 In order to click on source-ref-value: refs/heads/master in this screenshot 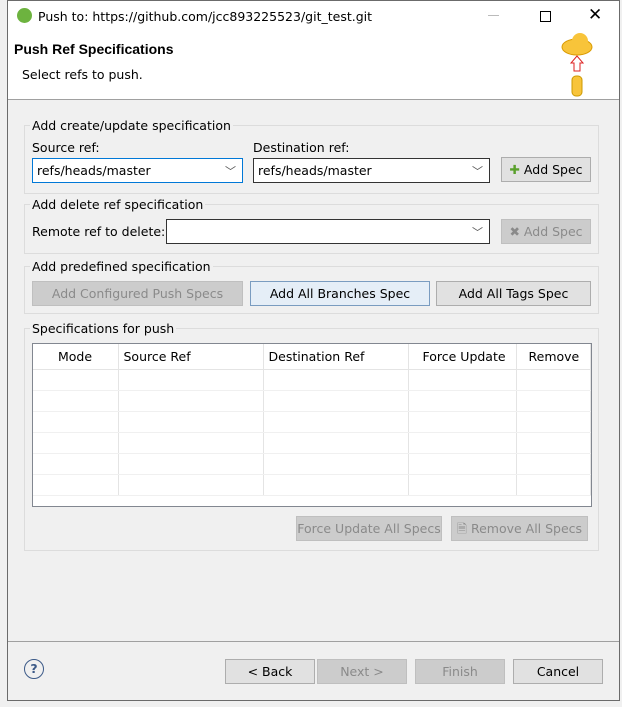, I will do `click(94, 170)`.